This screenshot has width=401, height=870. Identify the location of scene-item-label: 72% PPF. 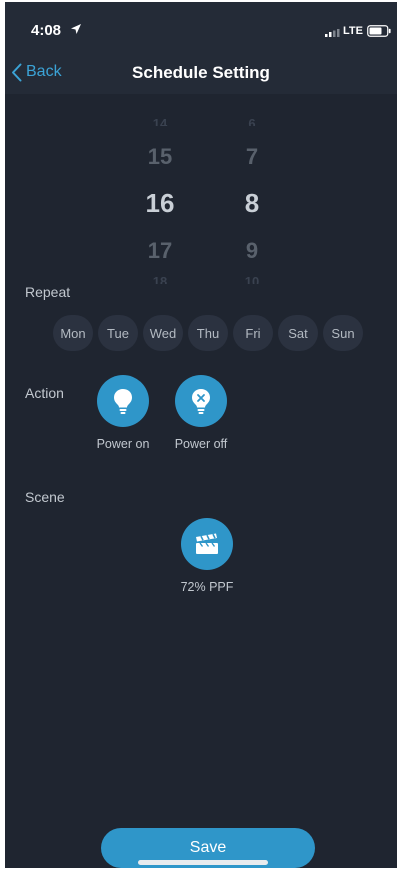
(207, 587).